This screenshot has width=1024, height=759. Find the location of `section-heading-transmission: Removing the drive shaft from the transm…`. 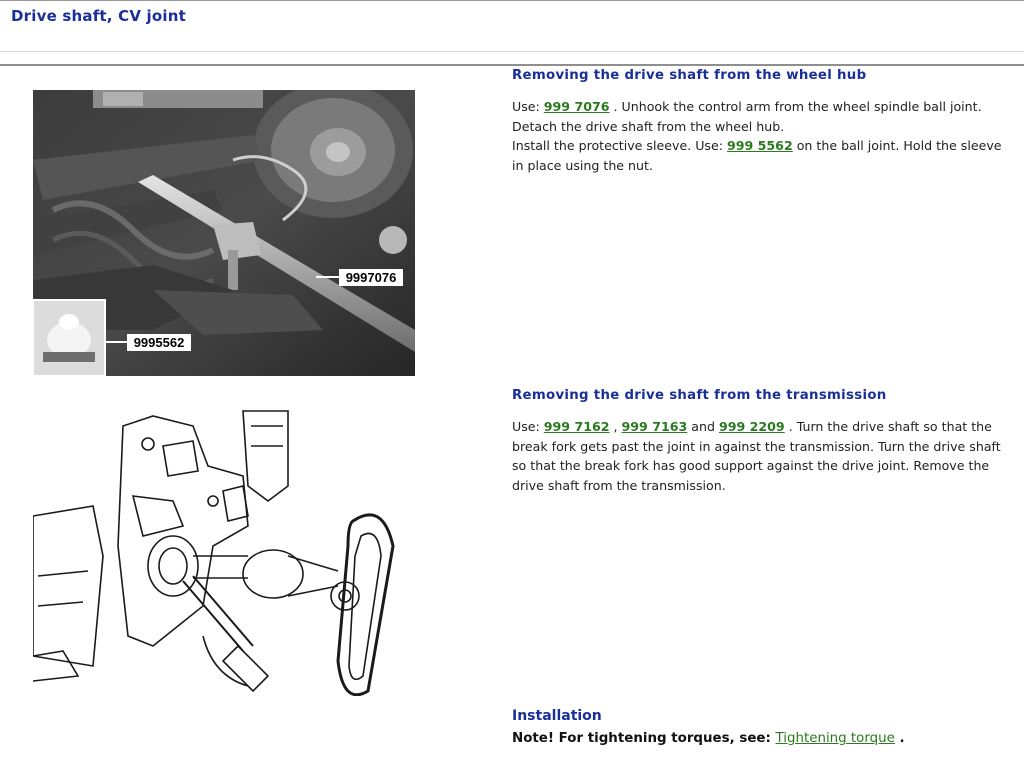

section-heading-transmission: Removing the drive shaft from the transm… is located at coordinates (699, 395).